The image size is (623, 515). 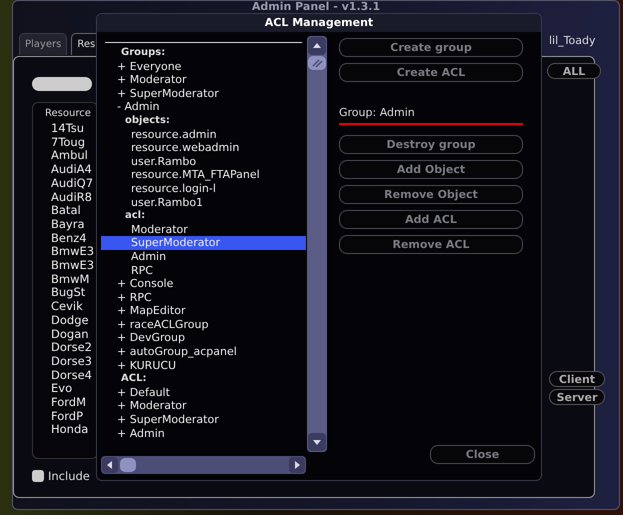 I want to click on resource-name: Bayra, so click(x=65, y=225).